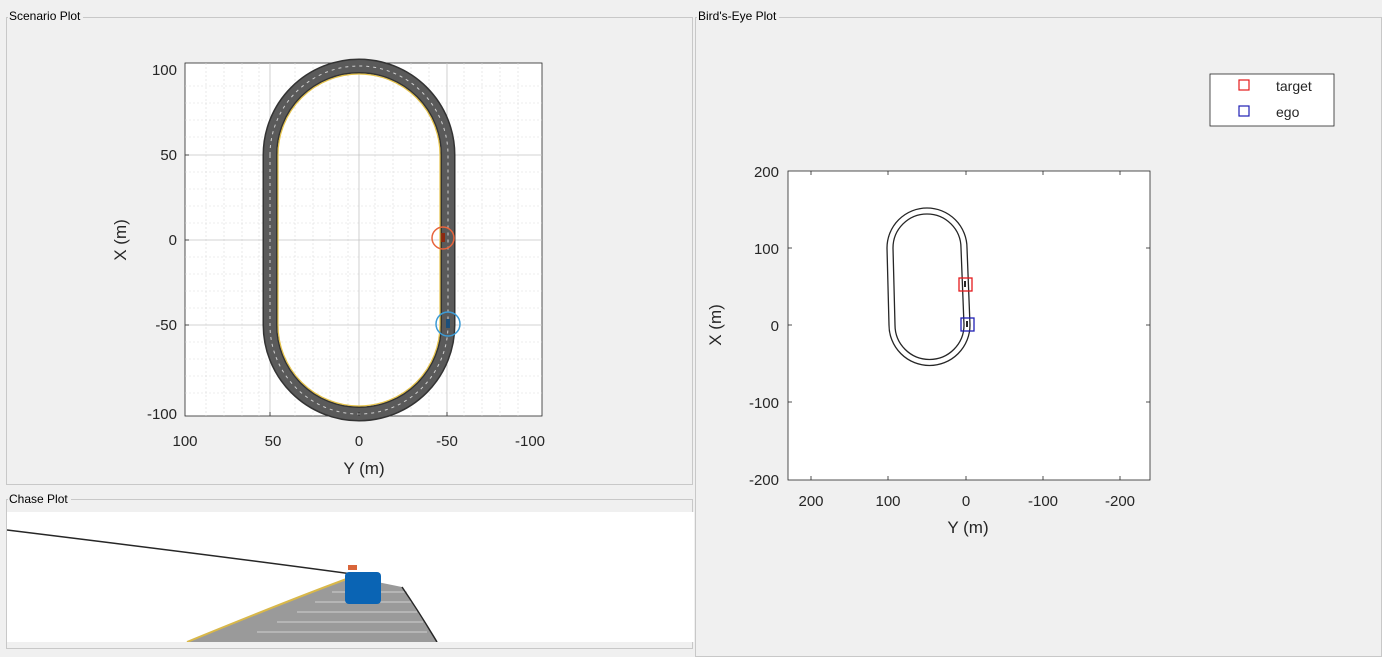 Image resolution: width=1382 pixels, height=657 pixels. What do you see at coordinates (363, 239) in the screenshot?
I see `scenario-plot-area` at bounding box center [363, 239].